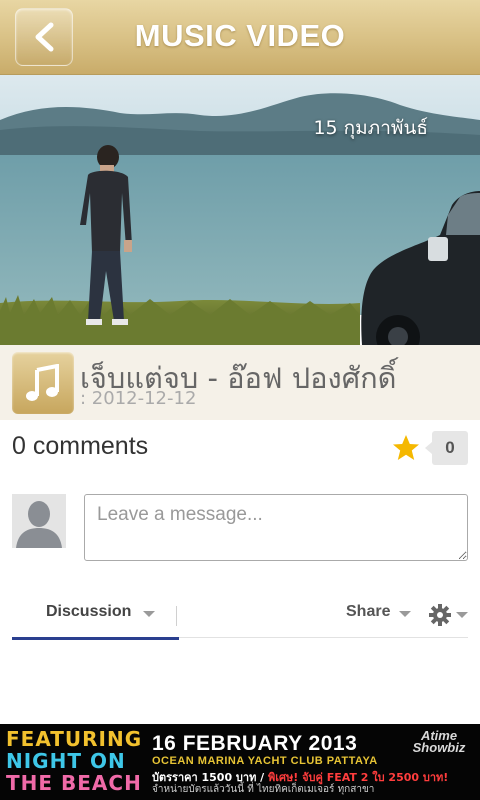 The image size is (480, 800). I want to click on discussion-tabbar: Discussion Share, so click(240, 616).